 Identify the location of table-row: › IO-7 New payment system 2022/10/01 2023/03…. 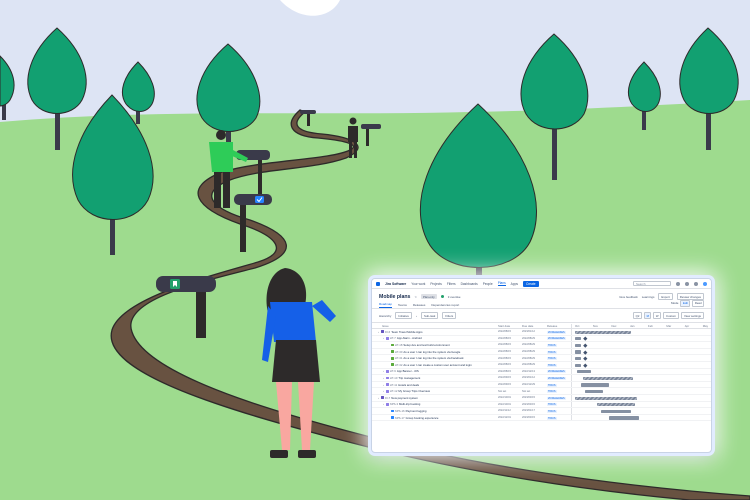
(541, 398).